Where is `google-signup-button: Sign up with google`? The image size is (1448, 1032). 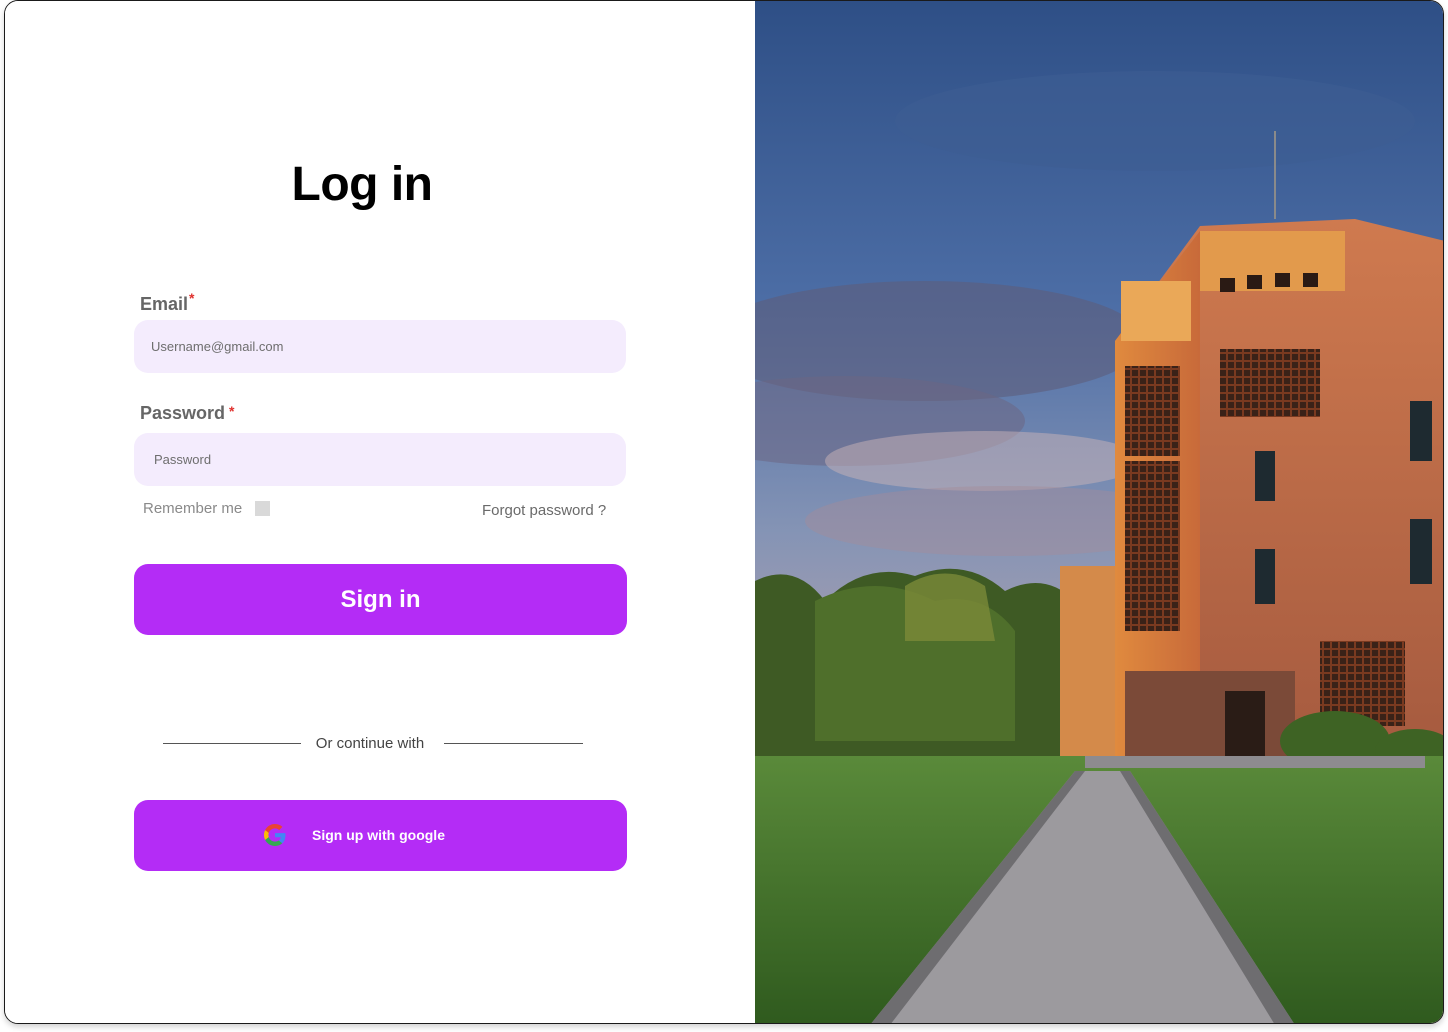 google-signup-button: Sign up with google is located at coordinates (380, 835).